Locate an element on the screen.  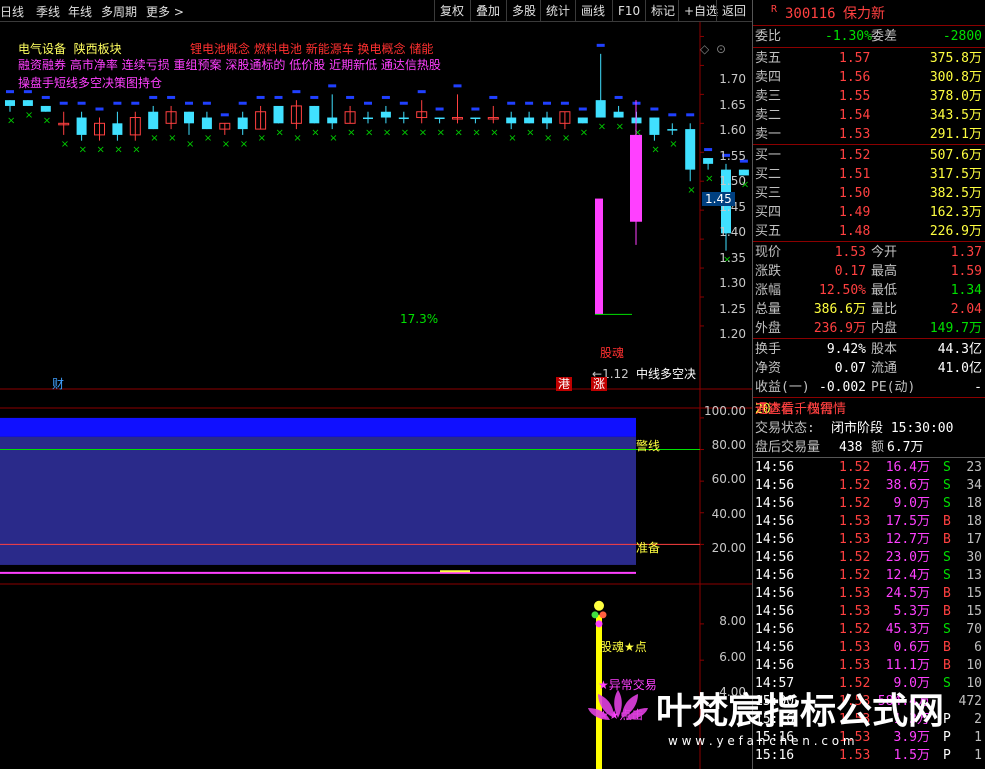
trade-row: 14:56 1.53 12.7万 B 17 is located at coordinates (869, 540).